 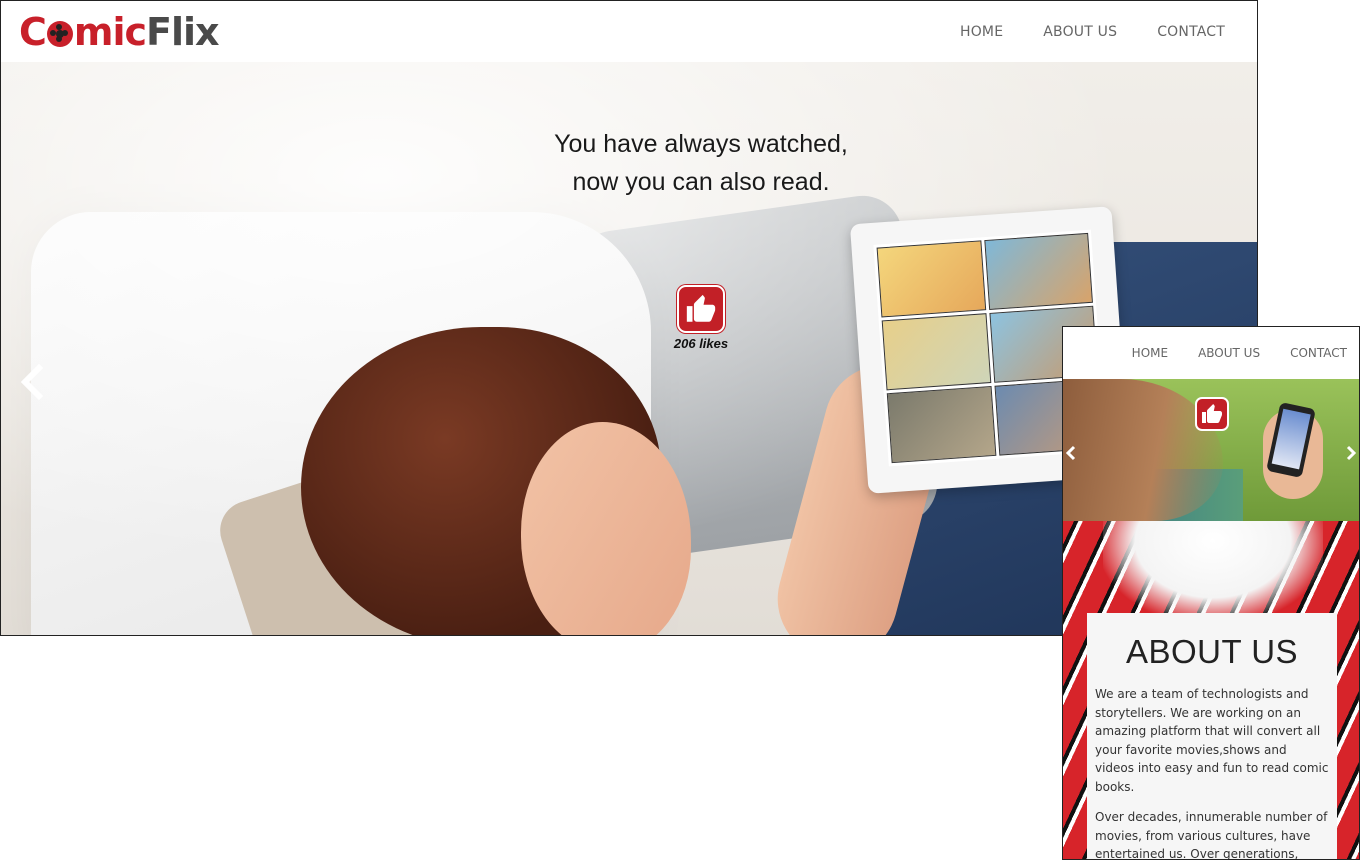 What do you see at coordinates (1318, 353) in the screenshot?
I see `mobile-nav-contact: CONTACT` at bounding box center [1318, 353].